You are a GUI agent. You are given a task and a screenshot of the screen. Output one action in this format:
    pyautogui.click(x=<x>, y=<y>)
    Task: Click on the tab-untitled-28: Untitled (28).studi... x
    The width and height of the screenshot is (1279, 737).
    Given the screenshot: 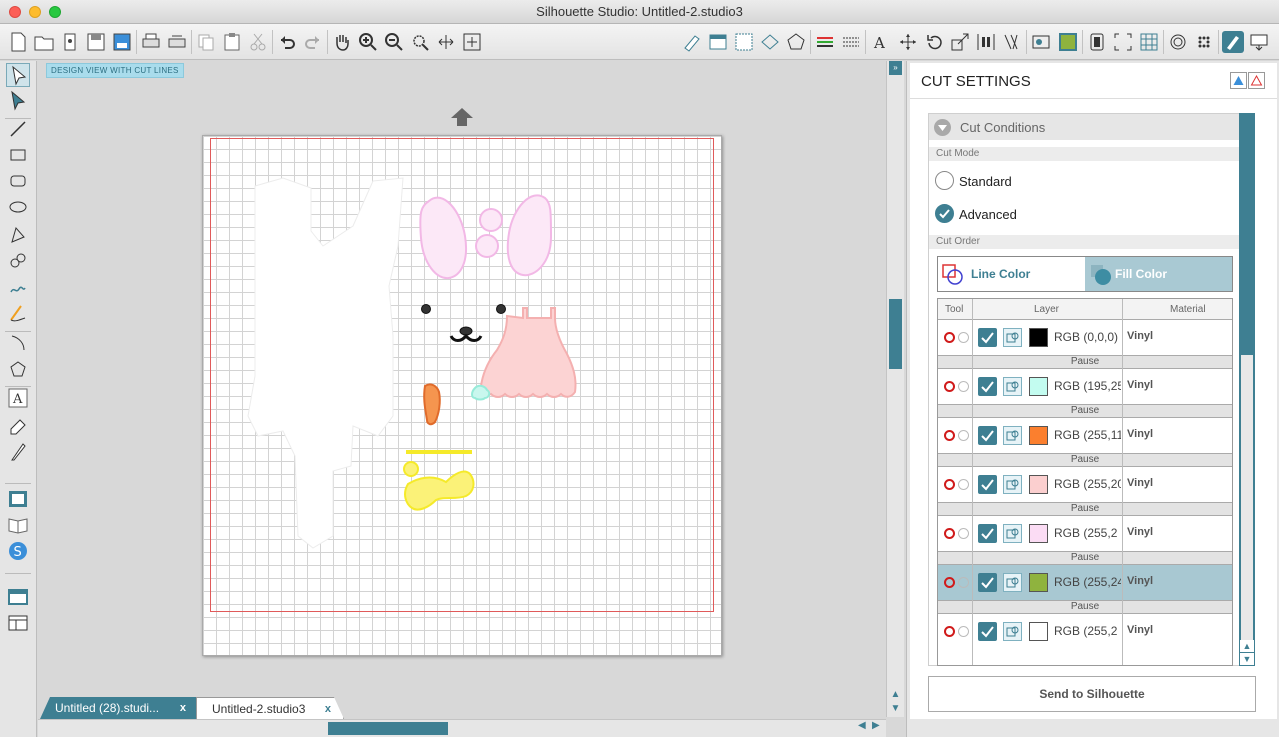 What is the action you would take?
    pyautogui.click(x=119, y=708)
    